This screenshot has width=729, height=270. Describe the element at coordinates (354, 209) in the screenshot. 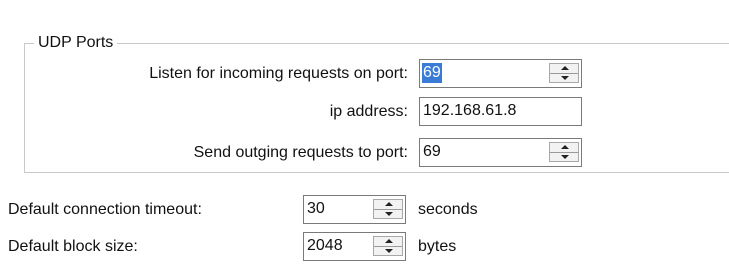

I see `timeout-input: 30` at that location.